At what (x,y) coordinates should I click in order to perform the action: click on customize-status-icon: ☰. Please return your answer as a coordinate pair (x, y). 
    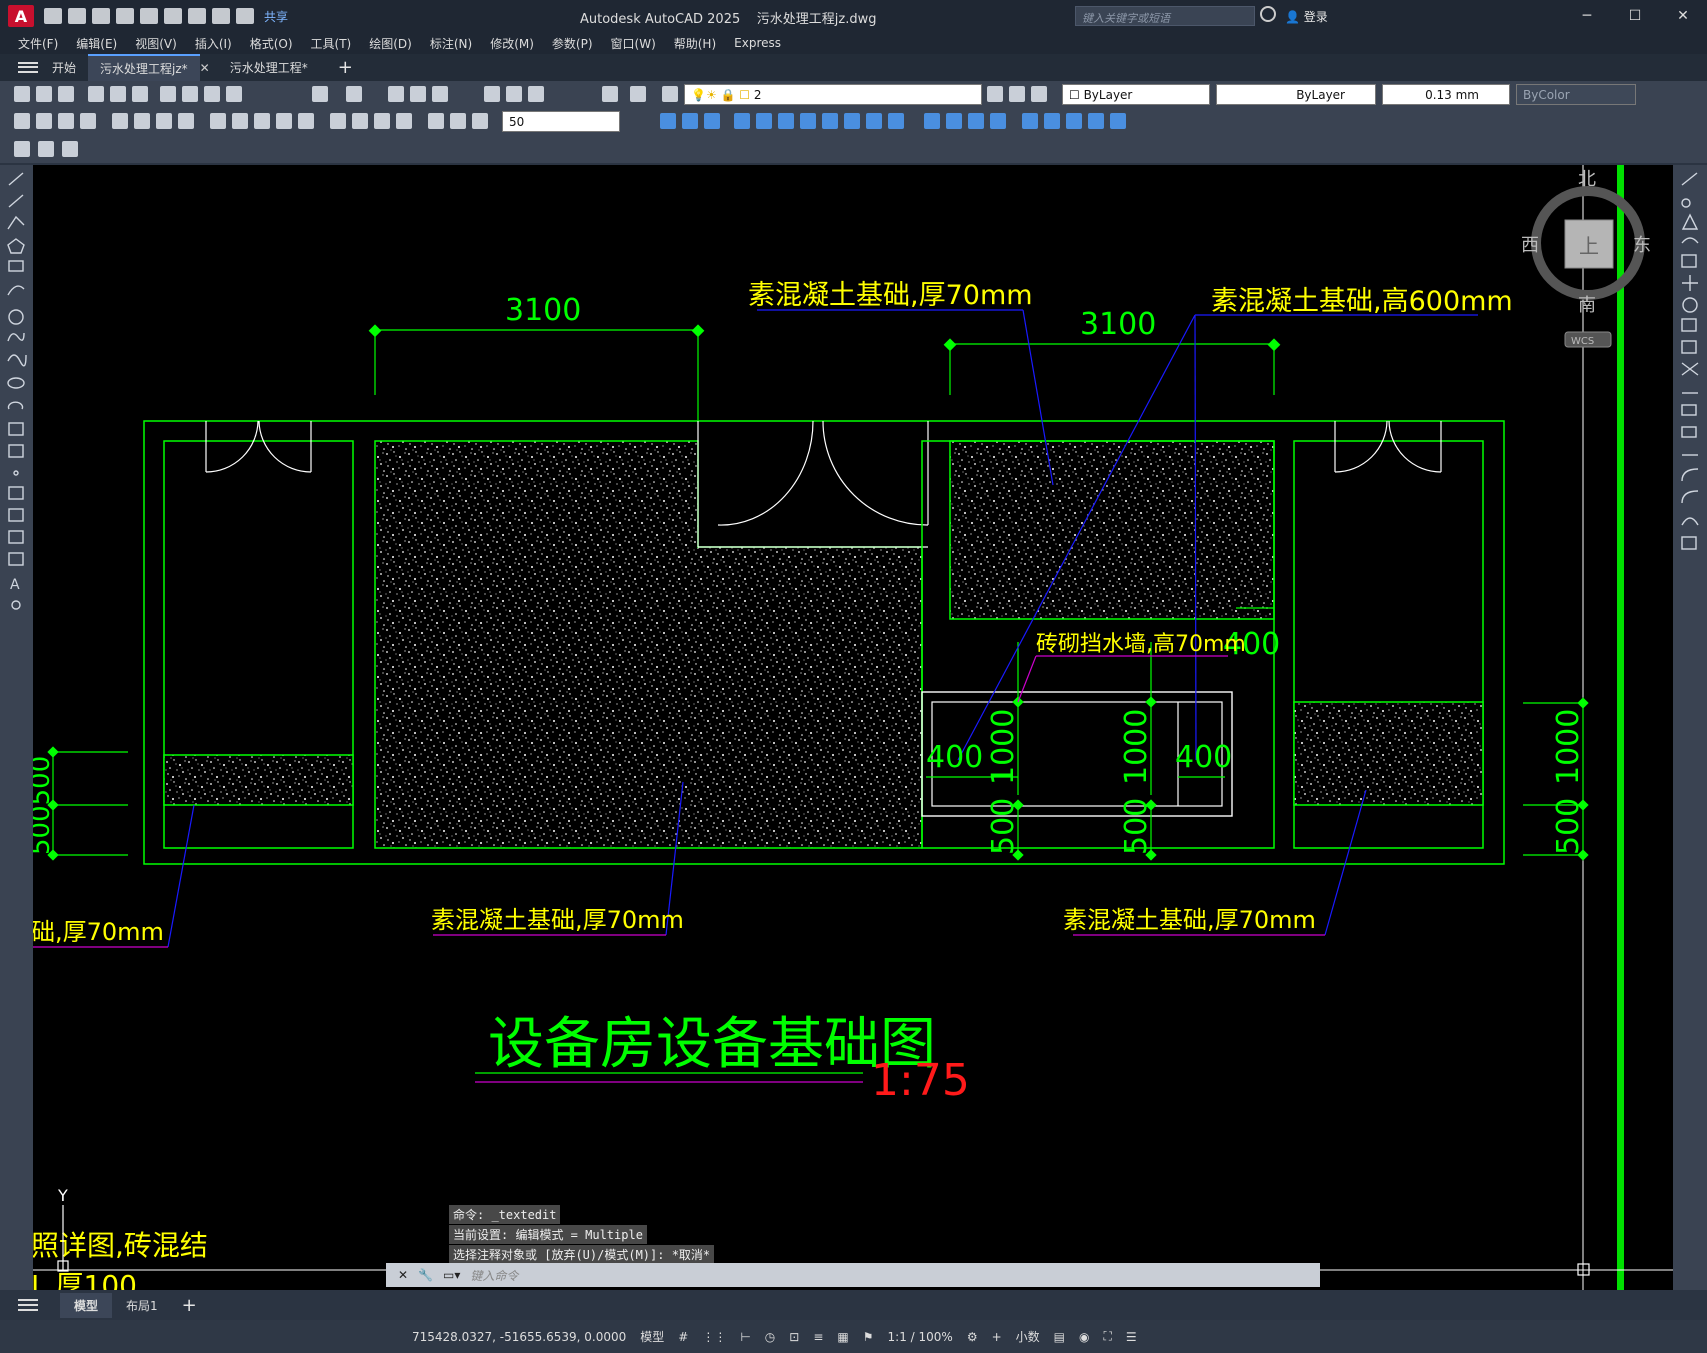
    Looking at the image, I should click on (1131, 1337).